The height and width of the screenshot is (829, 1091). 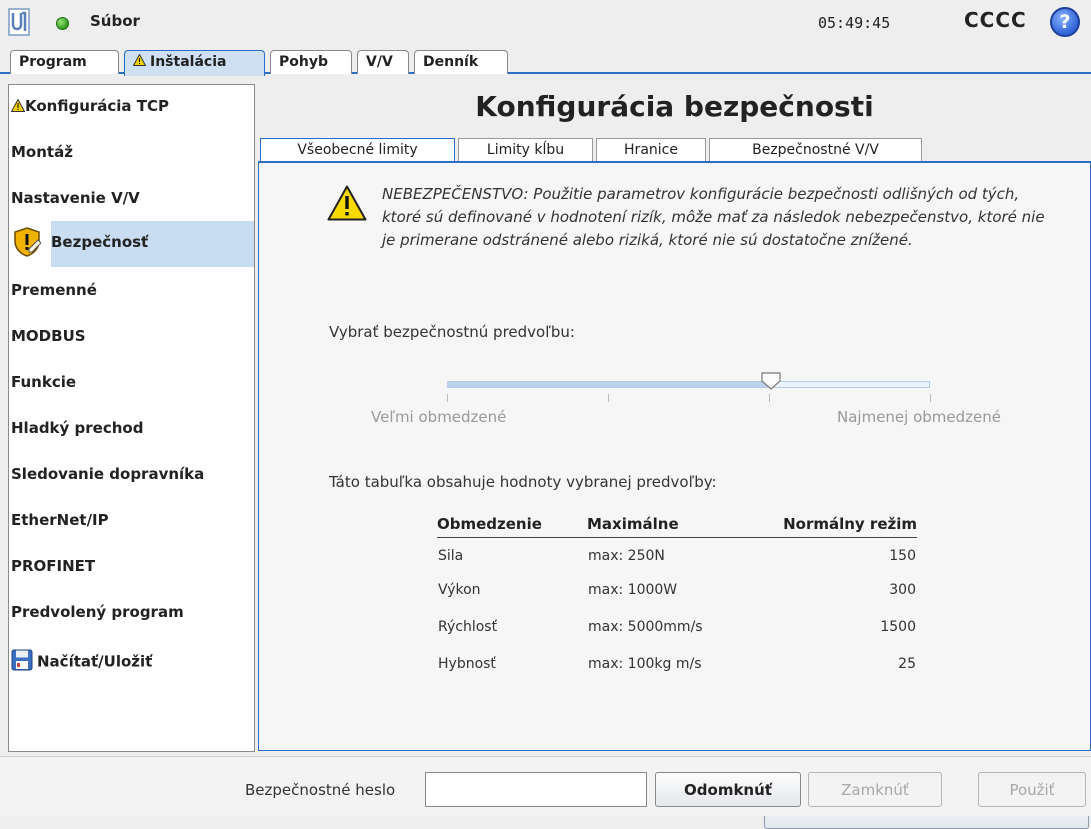 I want to click on table-row: Výkon max: 1000W 300, so click(x=677, y=592).